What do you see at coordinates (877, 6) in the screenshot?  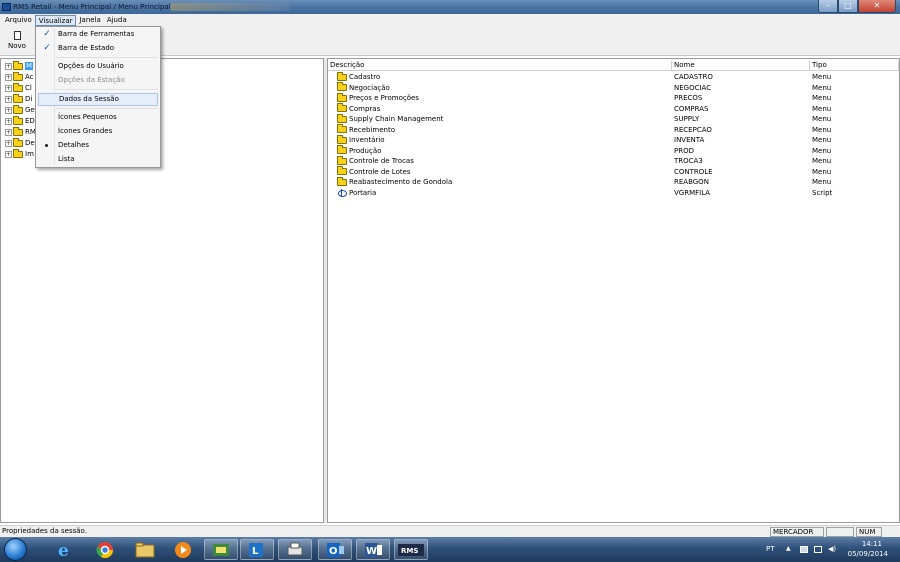 I see `close-button: ✕` at bounding box center [877, 6].